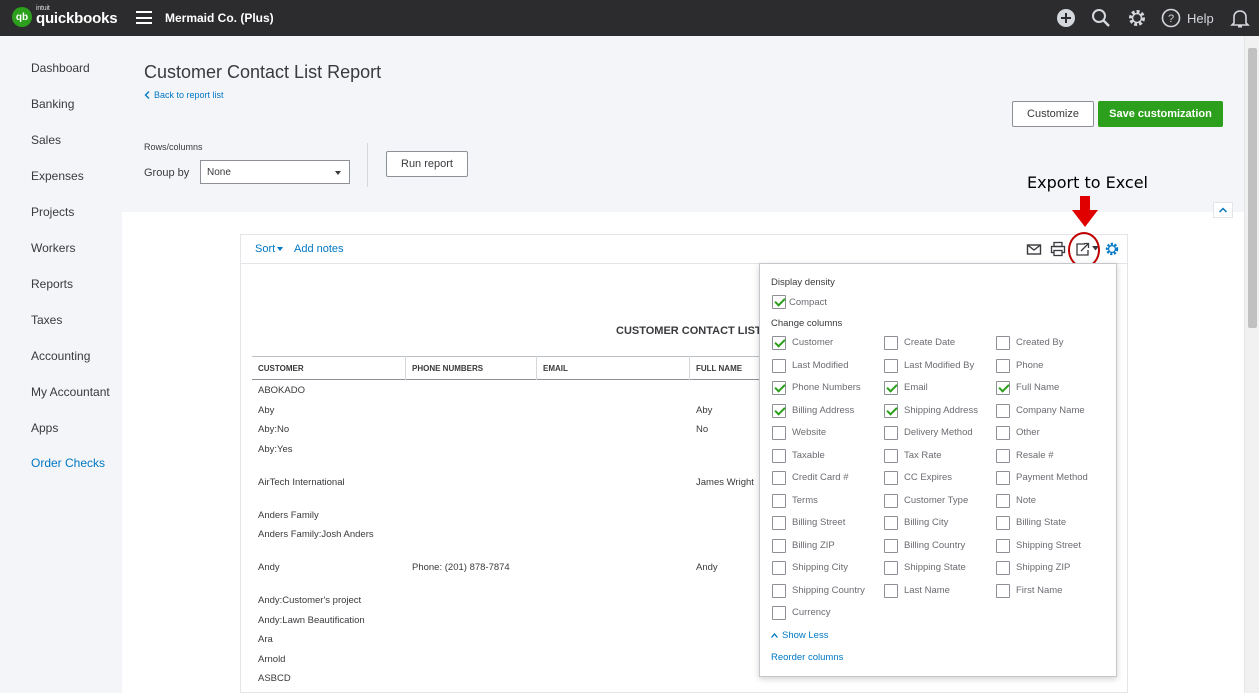 The image size is (1259, 693). I want to click on collapse-button, so click(1223, 210).